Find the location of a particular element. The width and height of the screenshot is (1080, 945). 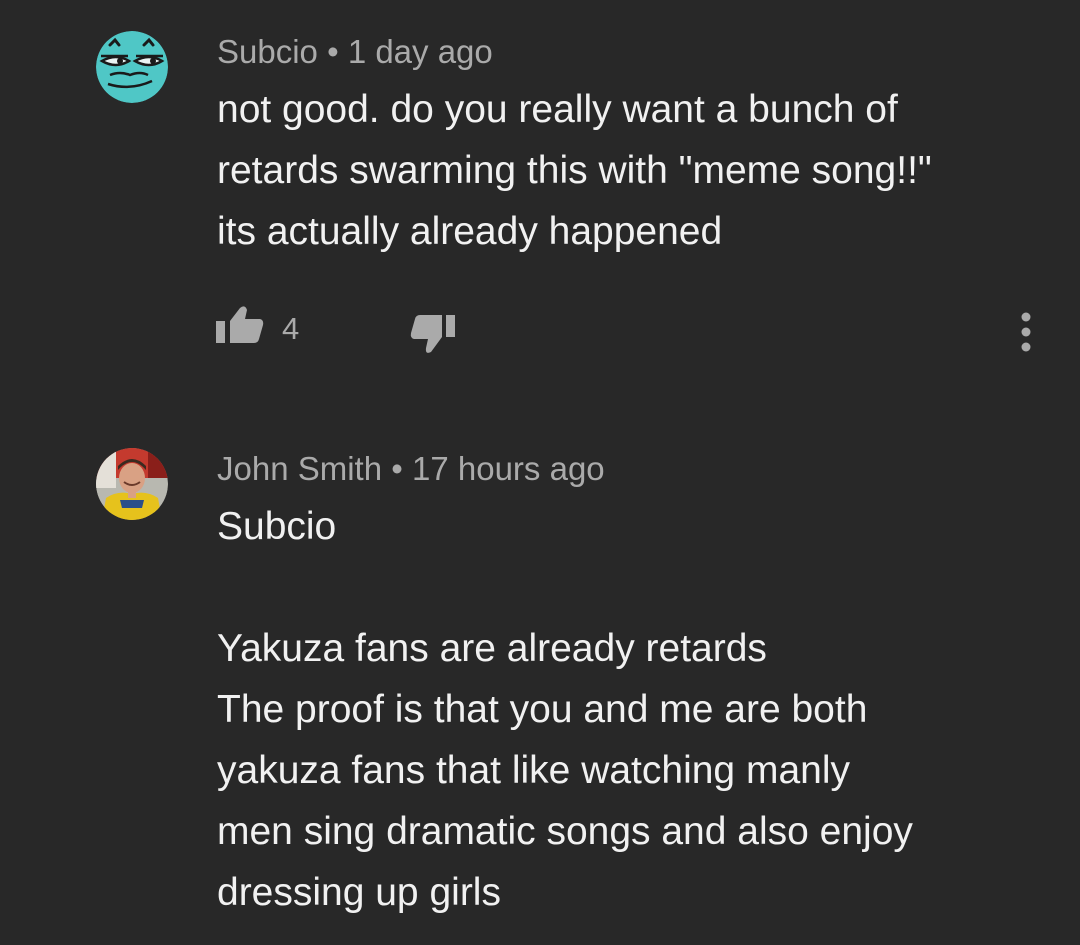

comment-actions: 4 is located at coordinates (540, 330).